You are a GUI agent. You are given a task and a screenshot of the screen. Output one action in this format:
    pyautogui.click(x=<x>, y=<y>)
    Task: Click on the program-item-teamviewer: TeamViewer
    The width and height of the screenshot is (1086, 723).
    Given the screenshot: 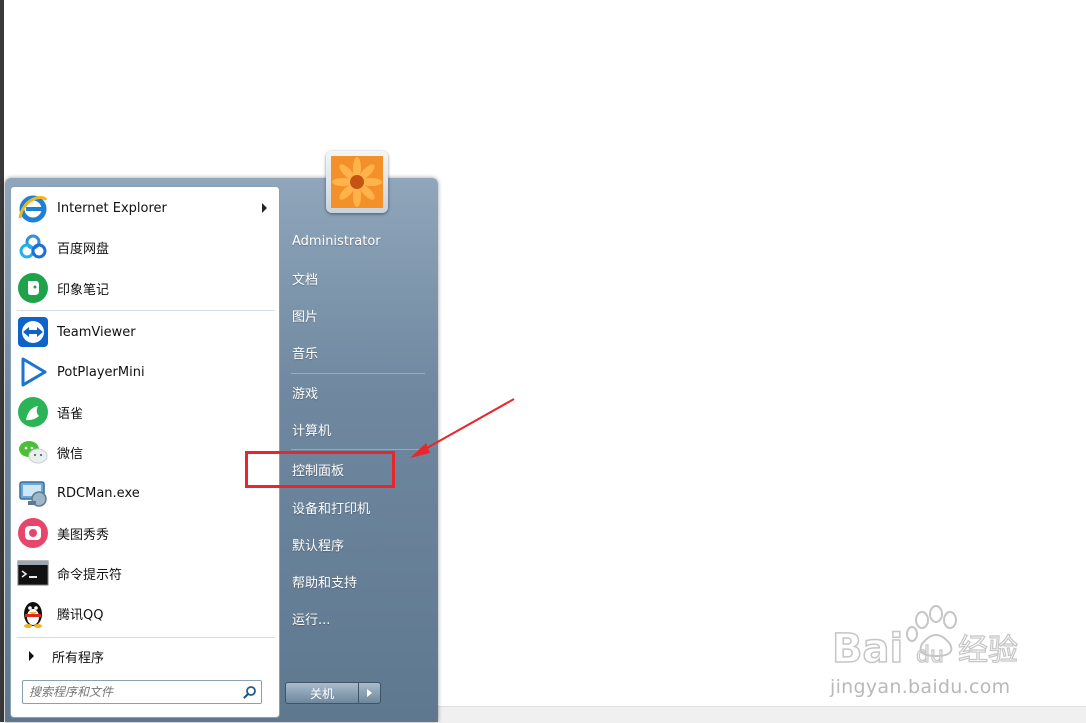 What is the action you would take?
    pyautogui.click(x=146, y=332)
    